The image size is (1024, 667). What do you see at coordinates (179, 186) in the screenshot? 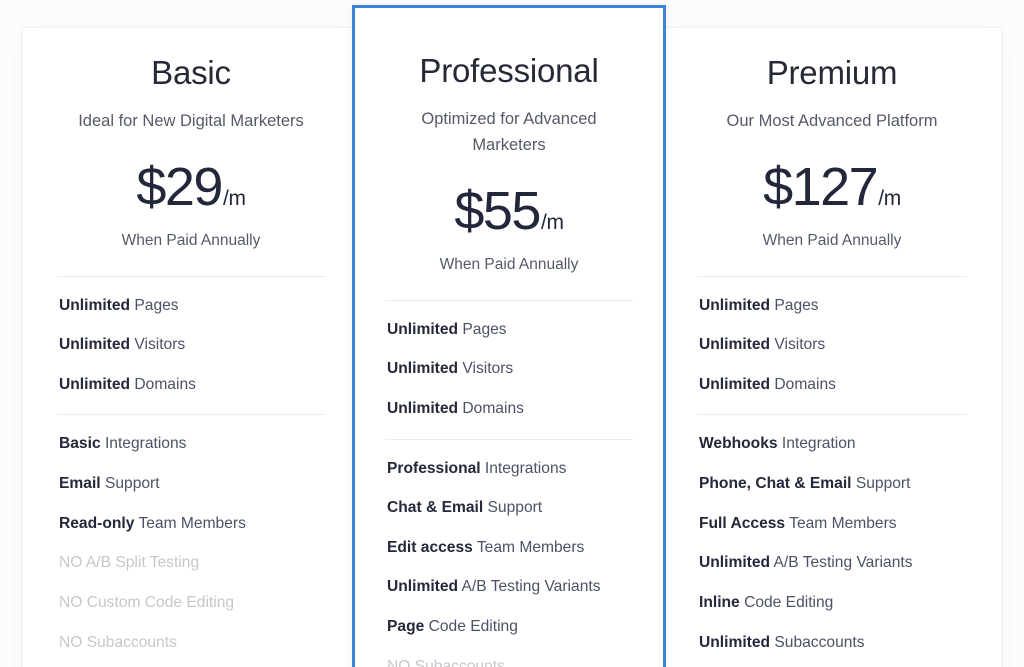
I see `price-amount: $29` at bounding box center [179, 186].